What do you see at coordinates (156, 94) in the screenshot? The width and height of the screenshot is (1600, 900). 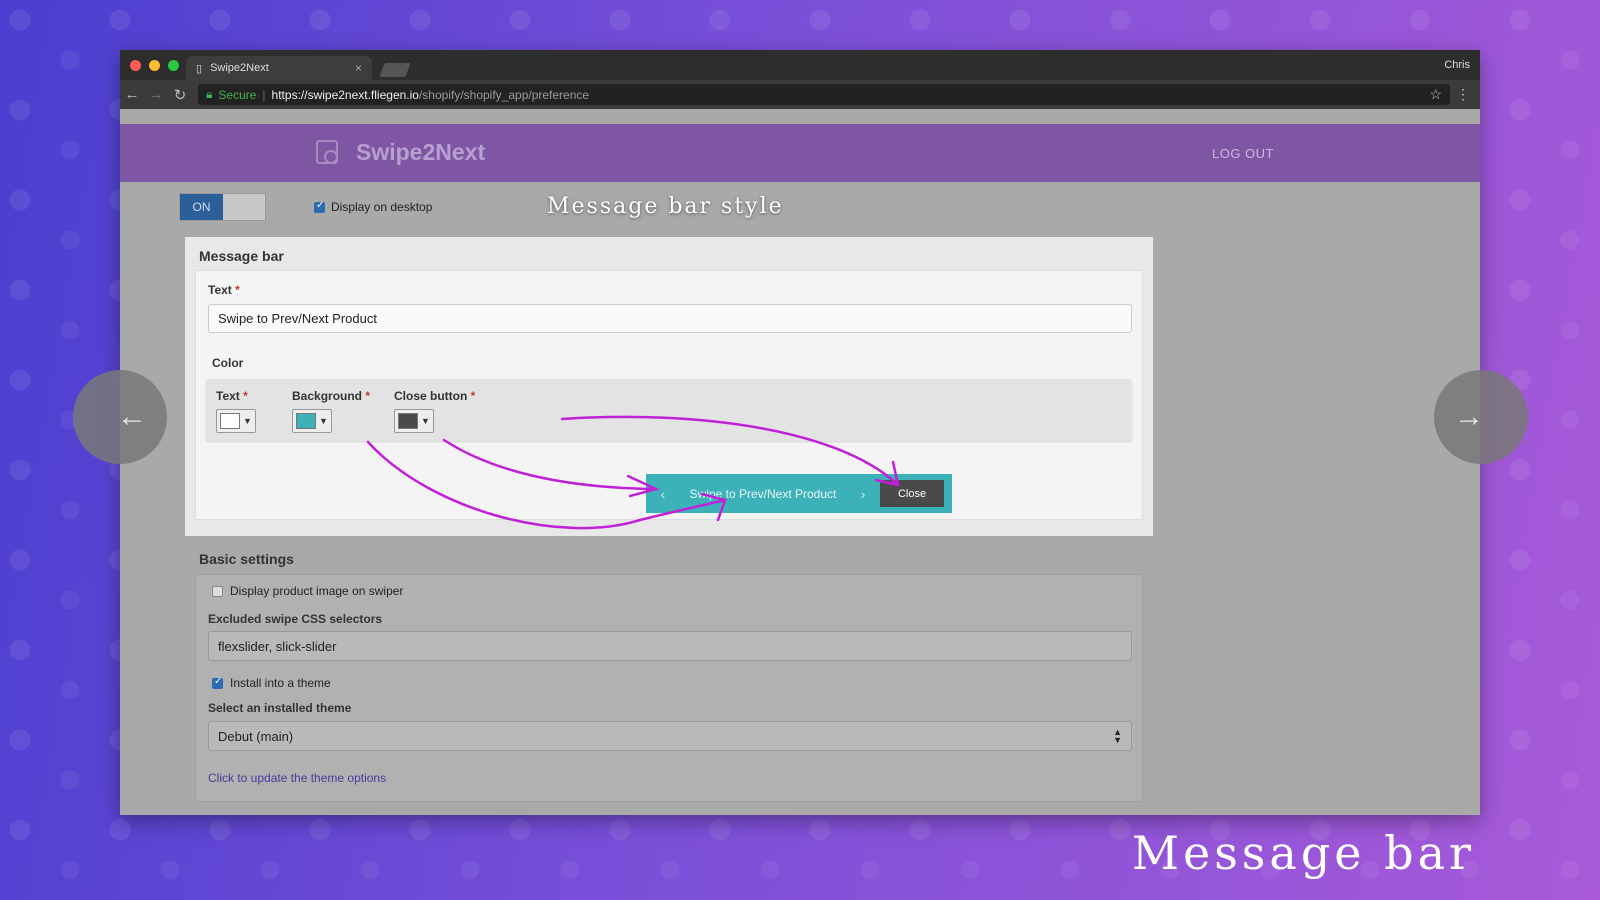 I see `forward-icon: →` at bounding box center [156, 94].